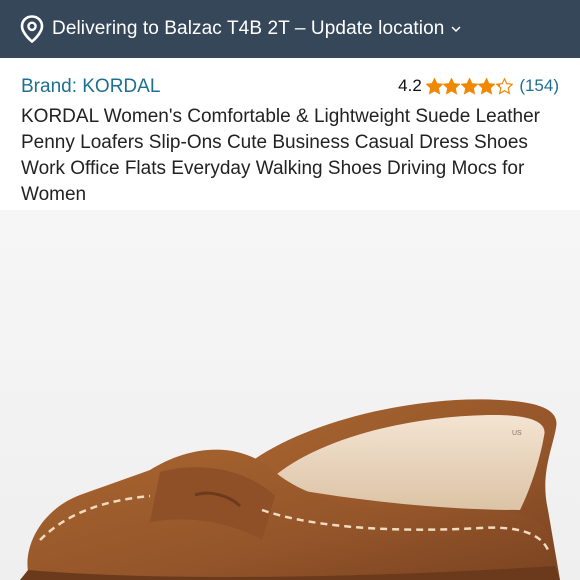 This screenshot has height=580, width=580. Describe the element at coordinates (410, 85) in the screenshot. I see `rating-value: 4.2` at that location.